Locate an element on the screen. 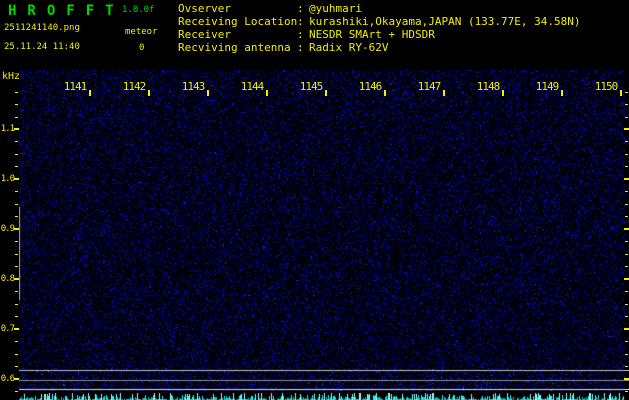  info-label: Recviving antenna is located at coordinates (234, 47).